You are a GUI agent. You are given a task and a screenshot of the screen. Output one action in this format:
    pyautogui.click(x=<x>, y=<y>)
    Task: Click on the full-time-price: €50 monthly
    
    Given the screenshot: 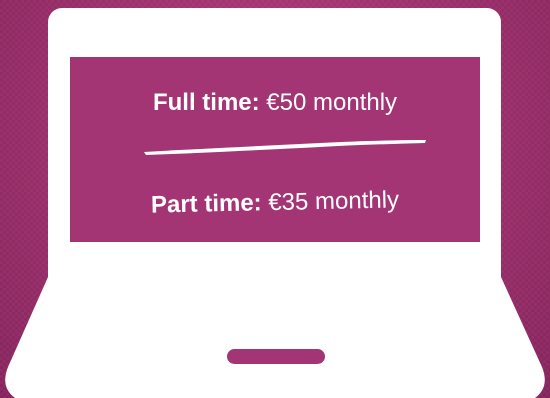 What is the action you would take?
    pyautogui.click(x=332, y=102)
    